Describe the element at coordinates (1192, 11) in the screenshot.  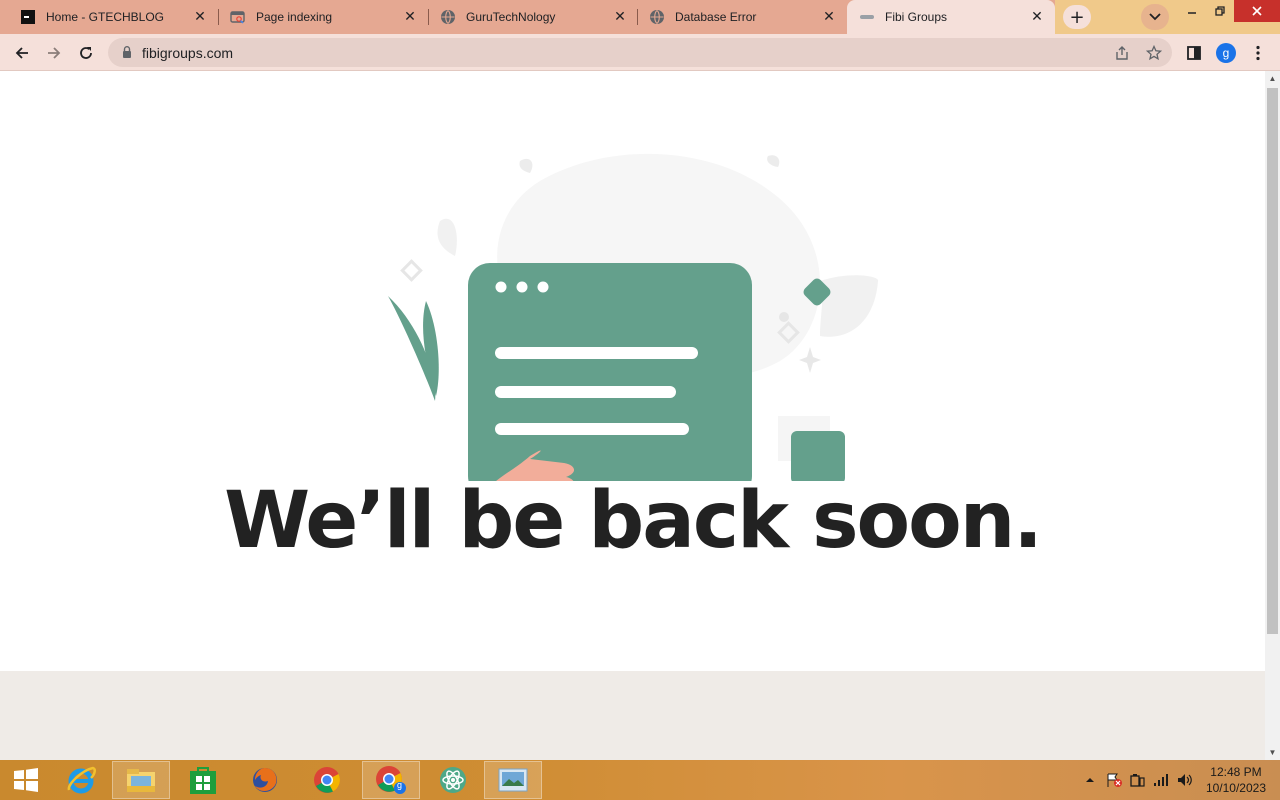
I see `minimize-button` at that location.